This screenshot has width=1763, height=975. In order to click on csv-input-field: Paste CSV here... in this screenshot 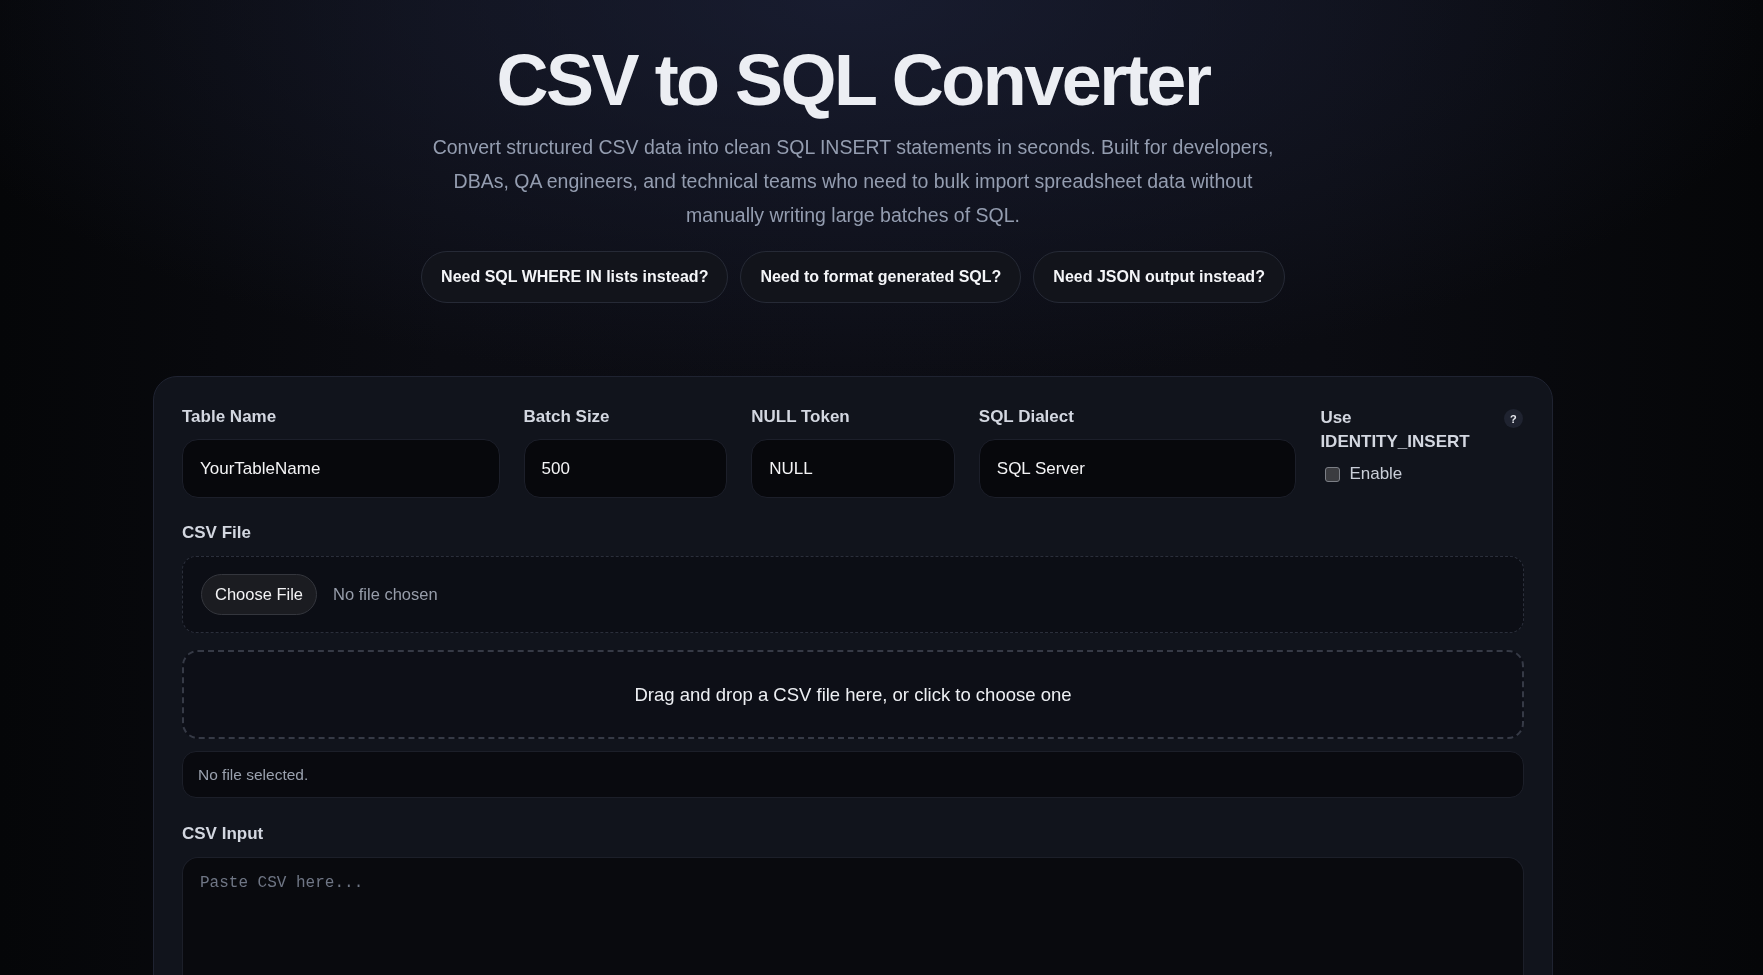, I will do `click(853, 916)`.